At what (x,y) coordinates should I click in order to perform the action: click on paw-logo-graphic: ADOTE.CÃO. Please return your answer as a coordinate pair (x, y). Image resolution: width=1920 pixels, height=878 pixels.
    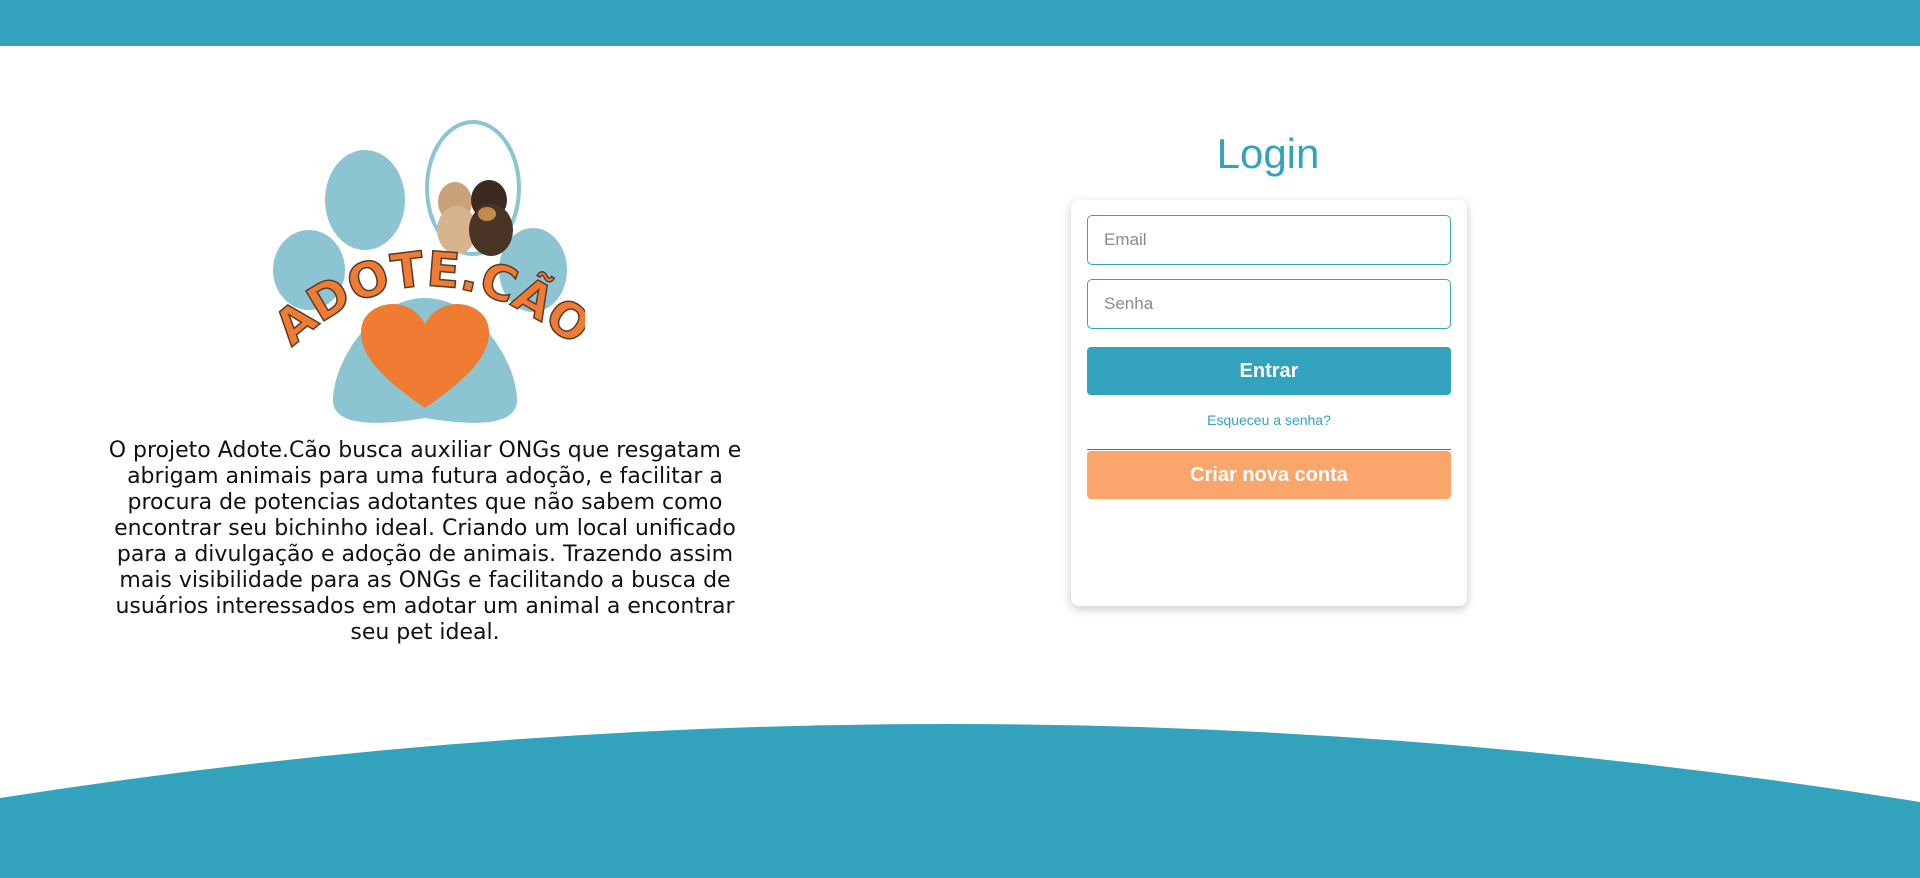
    Looking at the image, I should click on (425, 271).